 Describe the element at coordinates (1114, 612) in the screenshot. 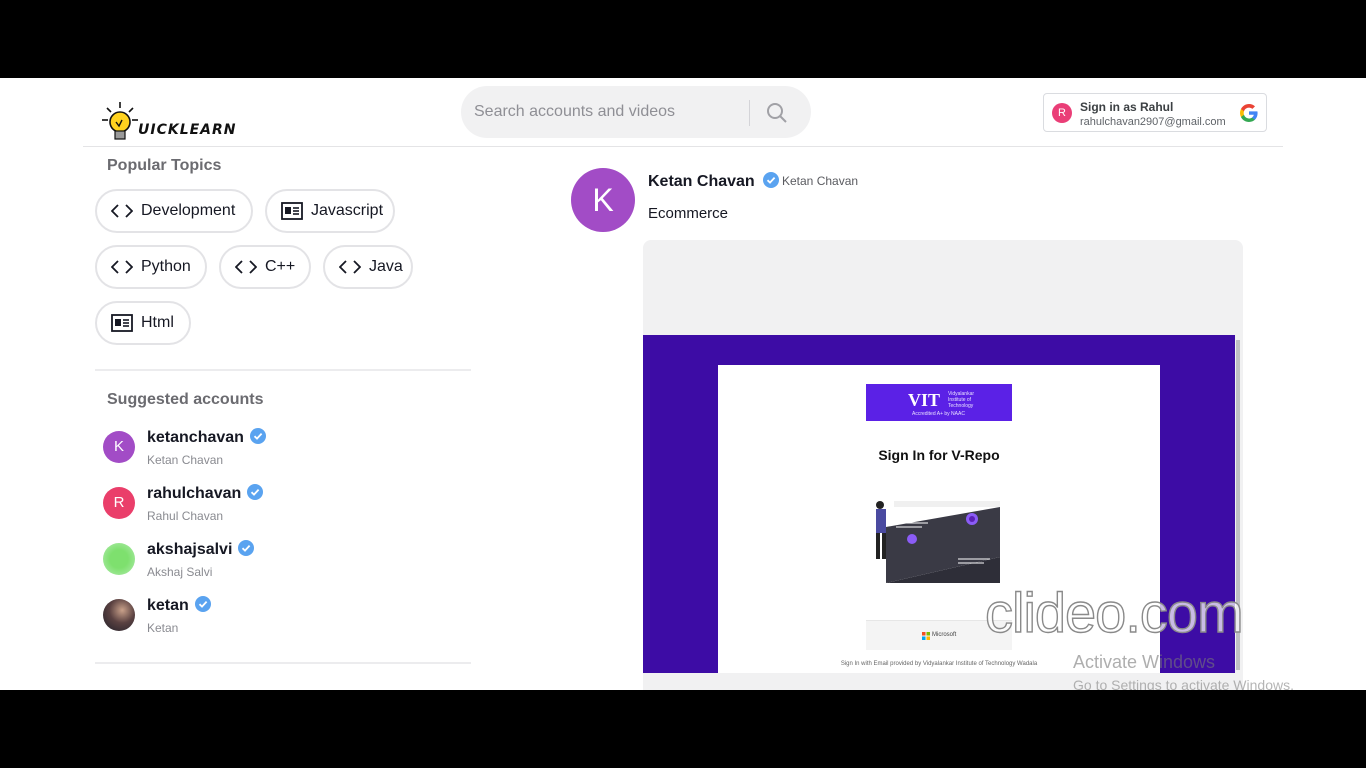

I see `watermark: clideo.com` at that location.